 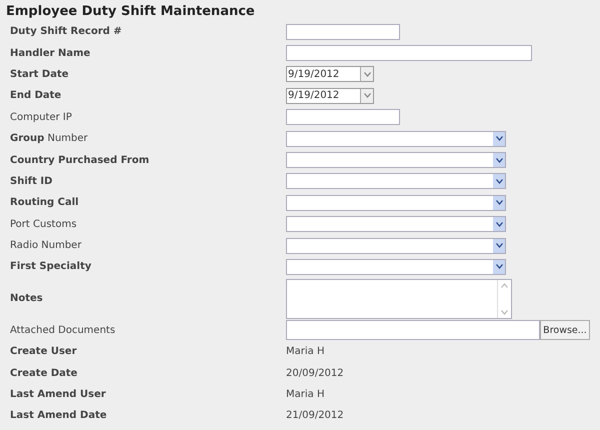 I want to click on field-value: 20/09/2012, so click(x=315, y=373).